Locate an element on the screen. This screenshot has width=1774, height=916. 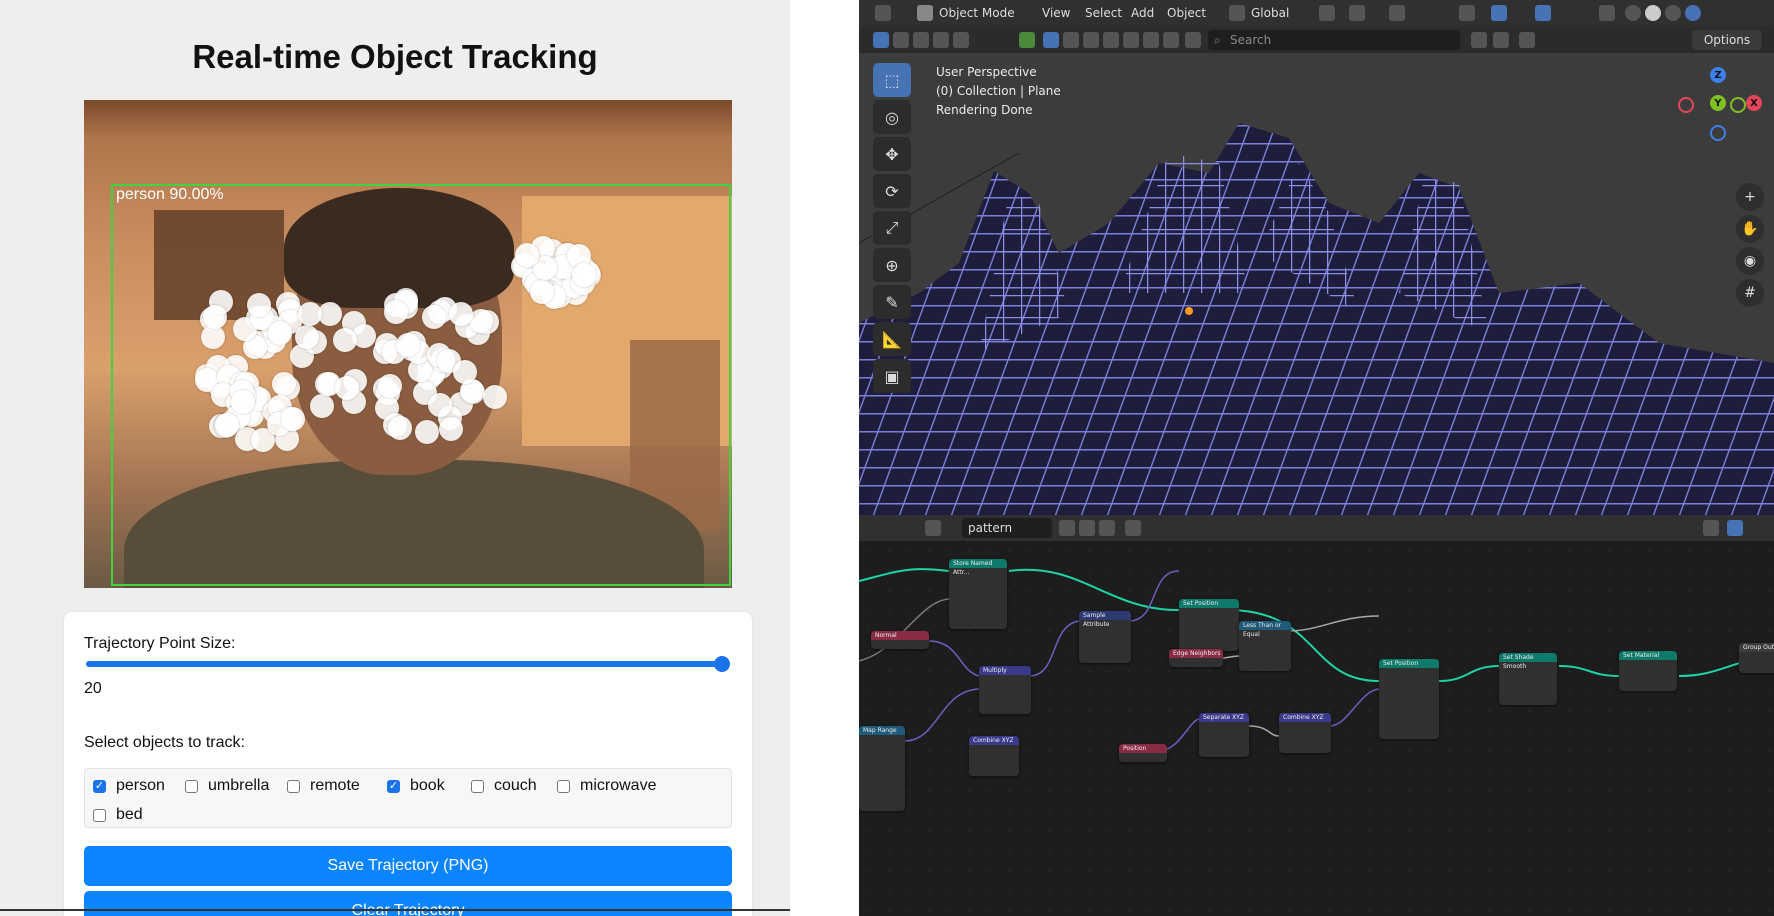
checkbox-person: ✓ person is located at coordinates (129, 786).